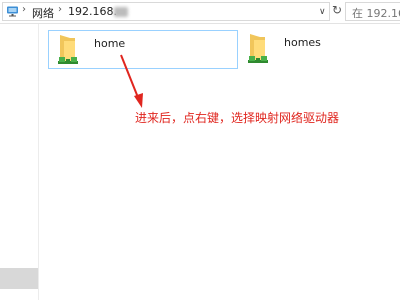 The width and height of the screenshot is (400, 300). I want to click on share-item-home: home, so click(143, 49).